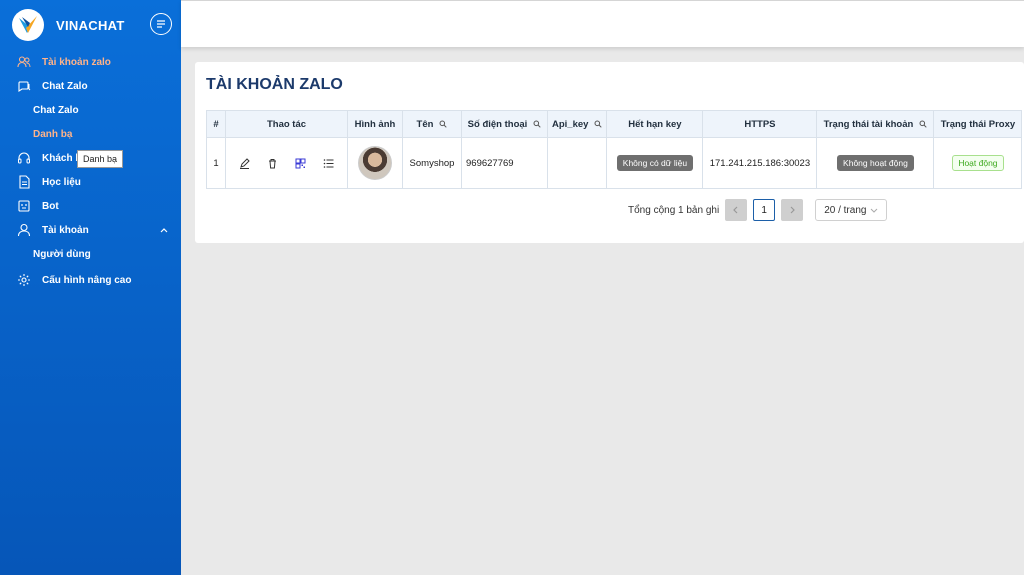 The image size is (1024, 575). What do you see at coordinates (577, 163) in the screenshot?
I see `cell-api-key` at bounding box center [577, 163].